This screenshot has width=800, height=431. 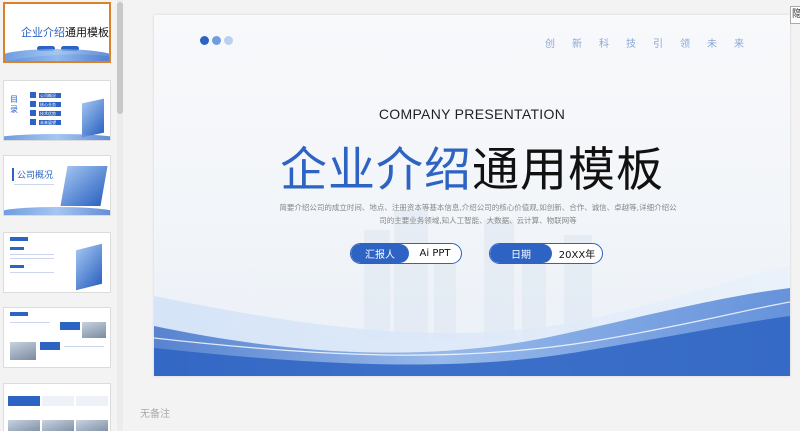 I want to click on slide-thumbnail-1: 企业介绍通用模板, so click(x=57, y=32).